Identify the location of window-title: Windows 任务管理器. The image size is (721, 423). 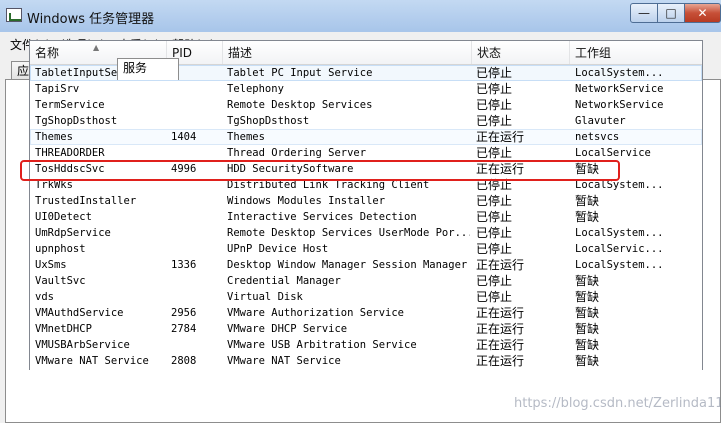
(91, 19).